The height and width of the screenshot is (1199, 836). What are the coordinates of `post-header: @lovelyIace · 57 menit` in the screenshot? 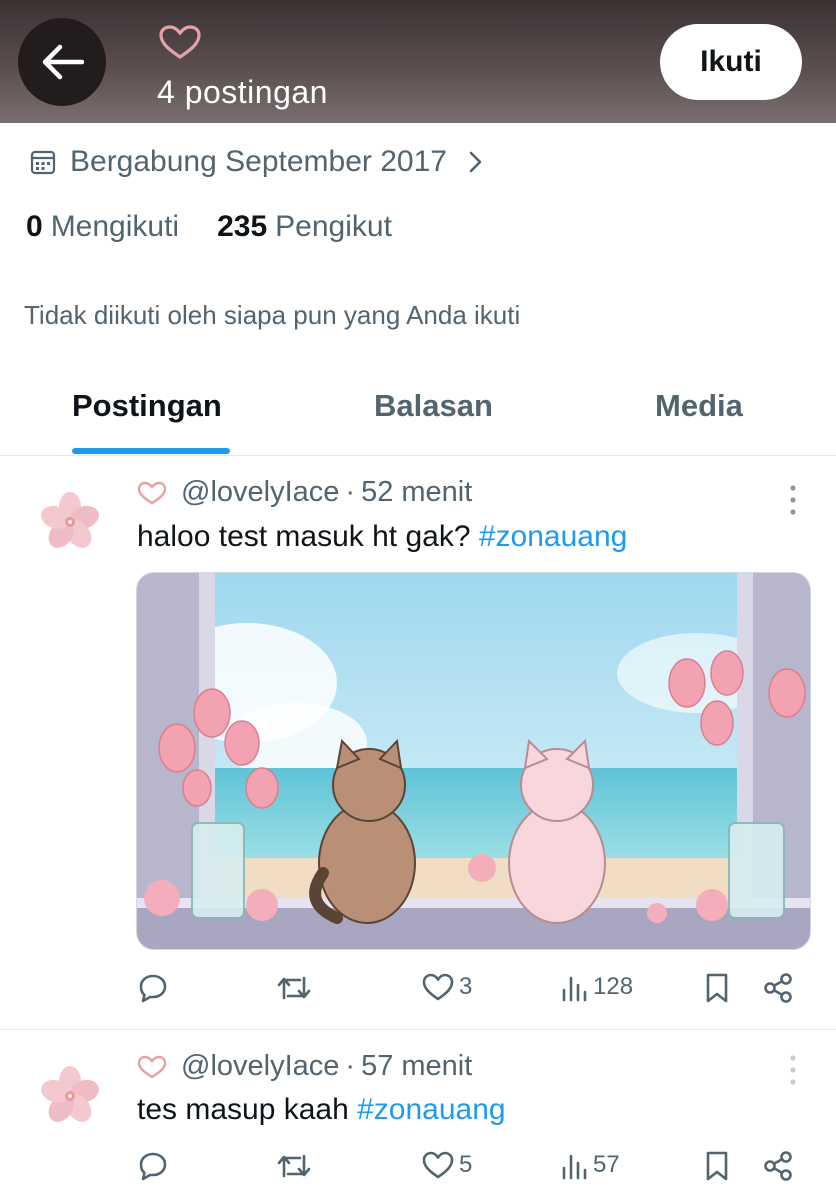 It's located at (304, 1066).